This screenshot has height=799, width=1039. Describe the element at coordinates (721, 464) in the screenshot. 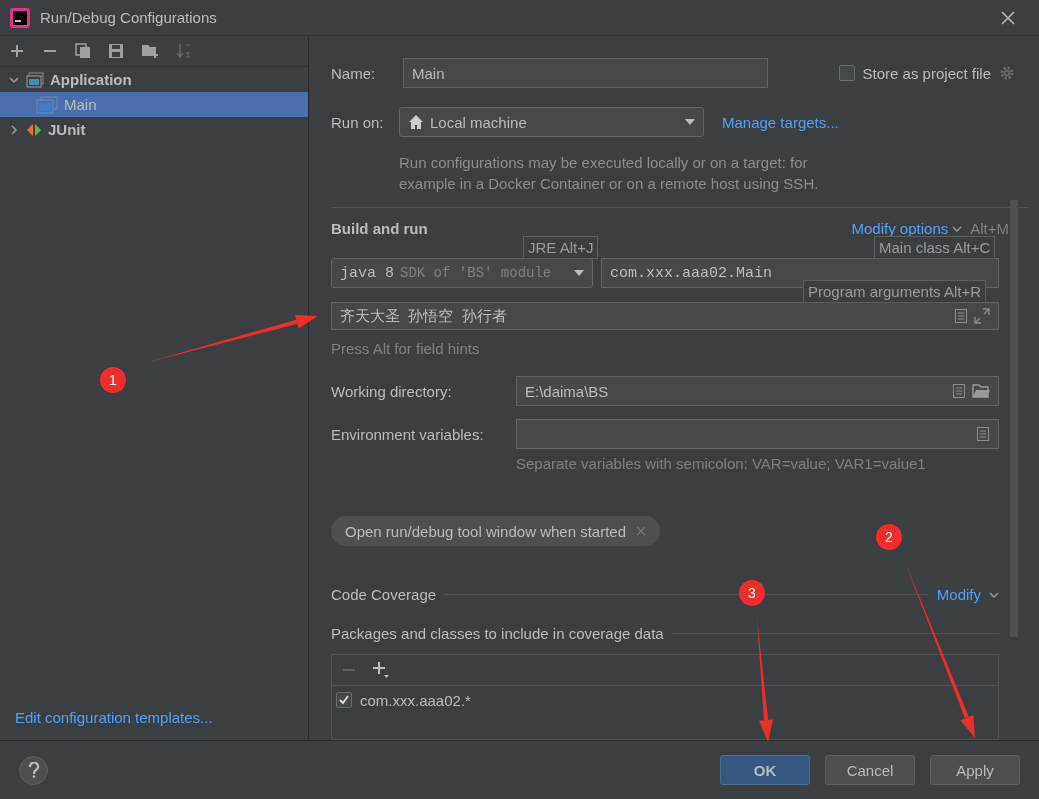

I see `hint-text: Separate variables with semicolon: VAR=value; VAR1=value1` at that location.